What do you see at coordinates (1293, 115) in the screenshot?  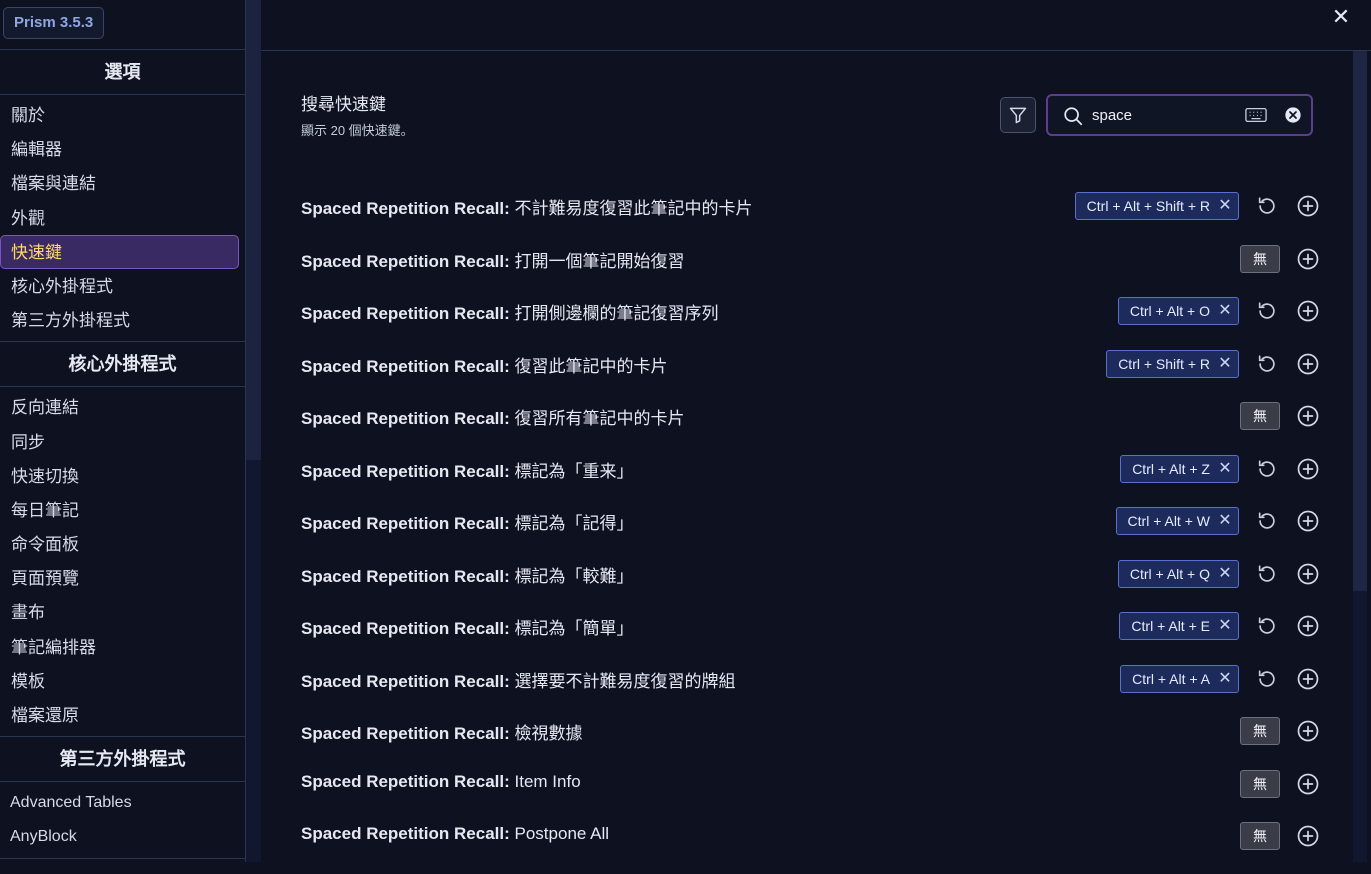 I see `clear-icon` at bounding box center [1293, 115].